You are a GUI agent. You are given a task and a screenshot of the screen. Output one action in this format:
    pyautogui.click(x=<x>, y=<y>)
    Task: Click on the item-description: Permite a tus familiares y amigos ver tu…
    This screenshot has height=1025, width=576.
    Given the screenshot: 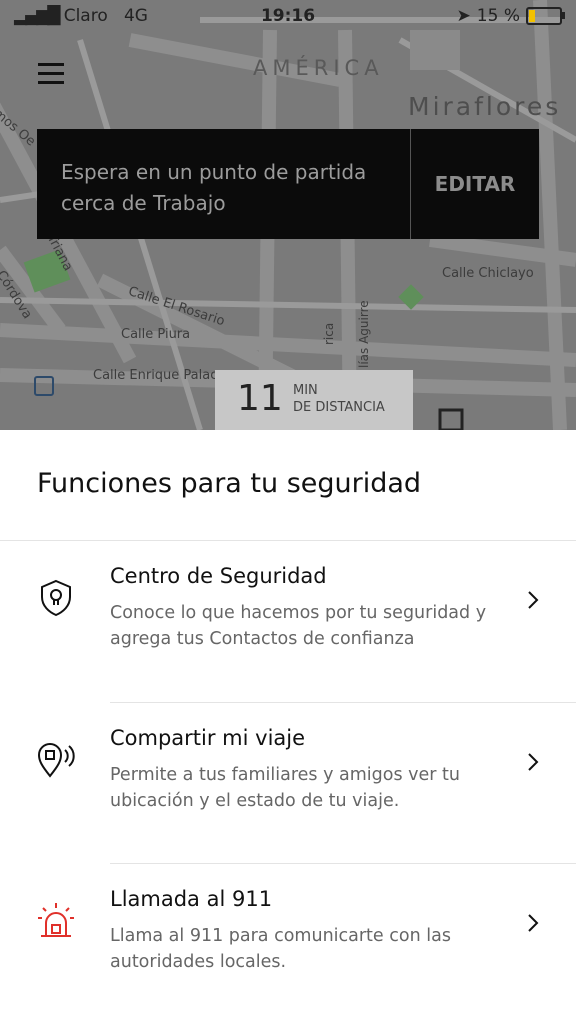 What is the action you would take?
    pyautogui.click(x=285, y=788)
    